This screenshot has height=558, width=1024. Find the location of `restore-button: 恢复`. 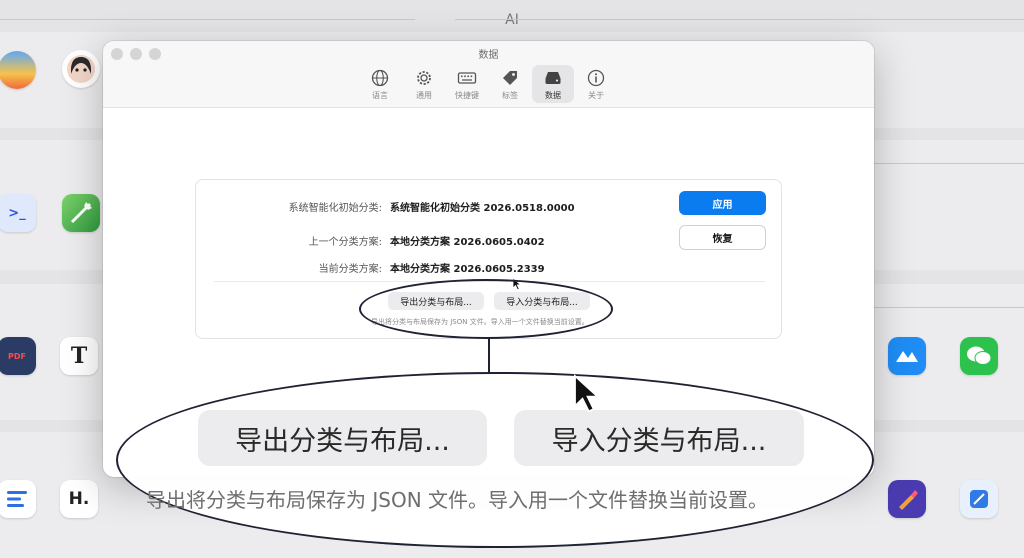

restore-button: 恢复 is located at coordinates (722, 237).